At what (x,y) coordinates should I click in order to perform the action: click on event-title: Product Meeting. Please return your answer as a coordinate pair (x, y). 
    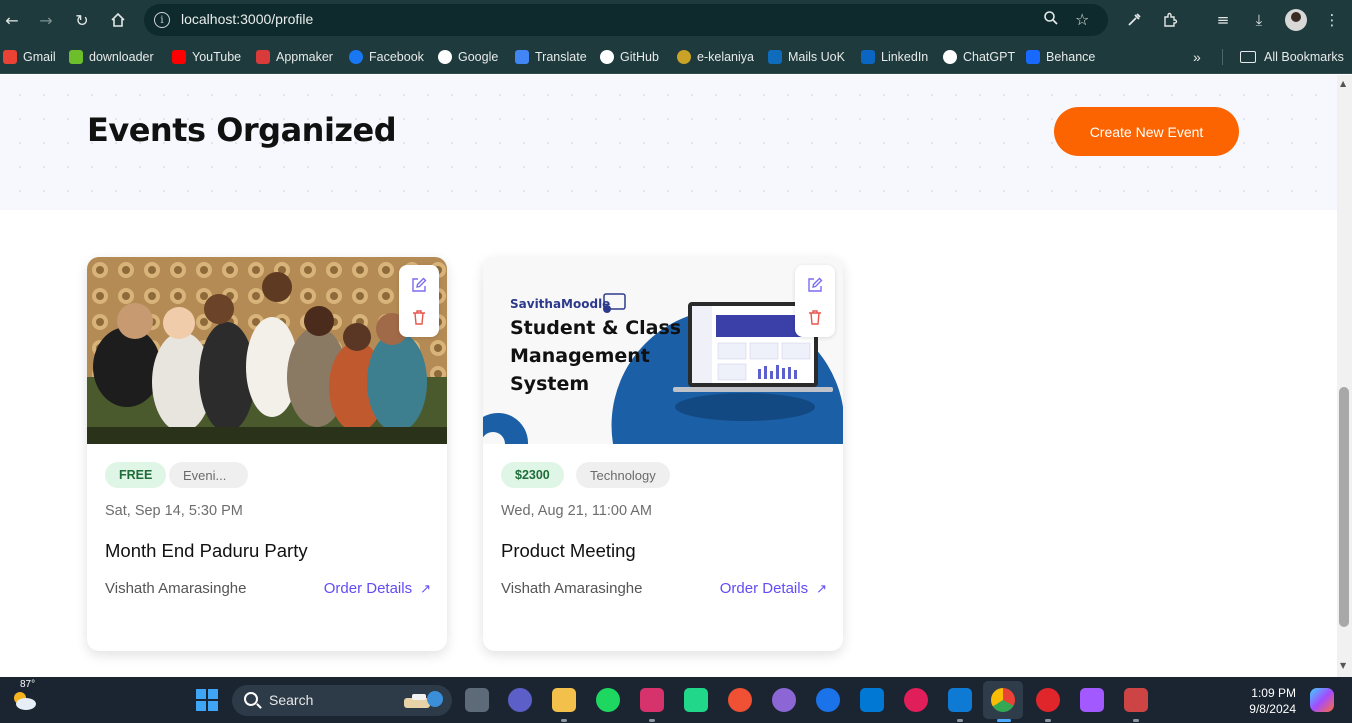
    Looking at the image, I should click on (568, 551).